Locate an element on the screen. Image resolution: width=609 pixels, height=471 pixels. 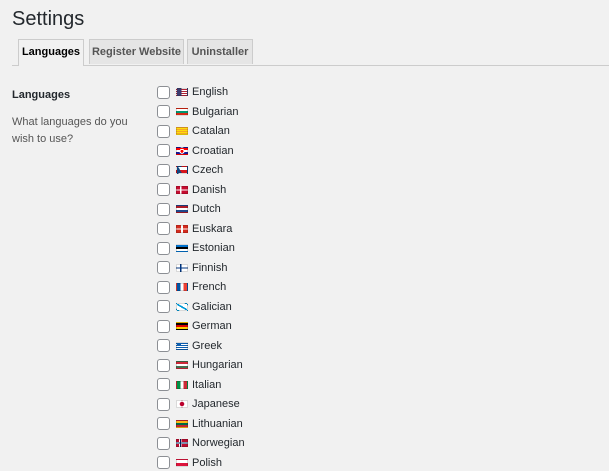
language-label: Euskara is located at coordinates (212, 228).